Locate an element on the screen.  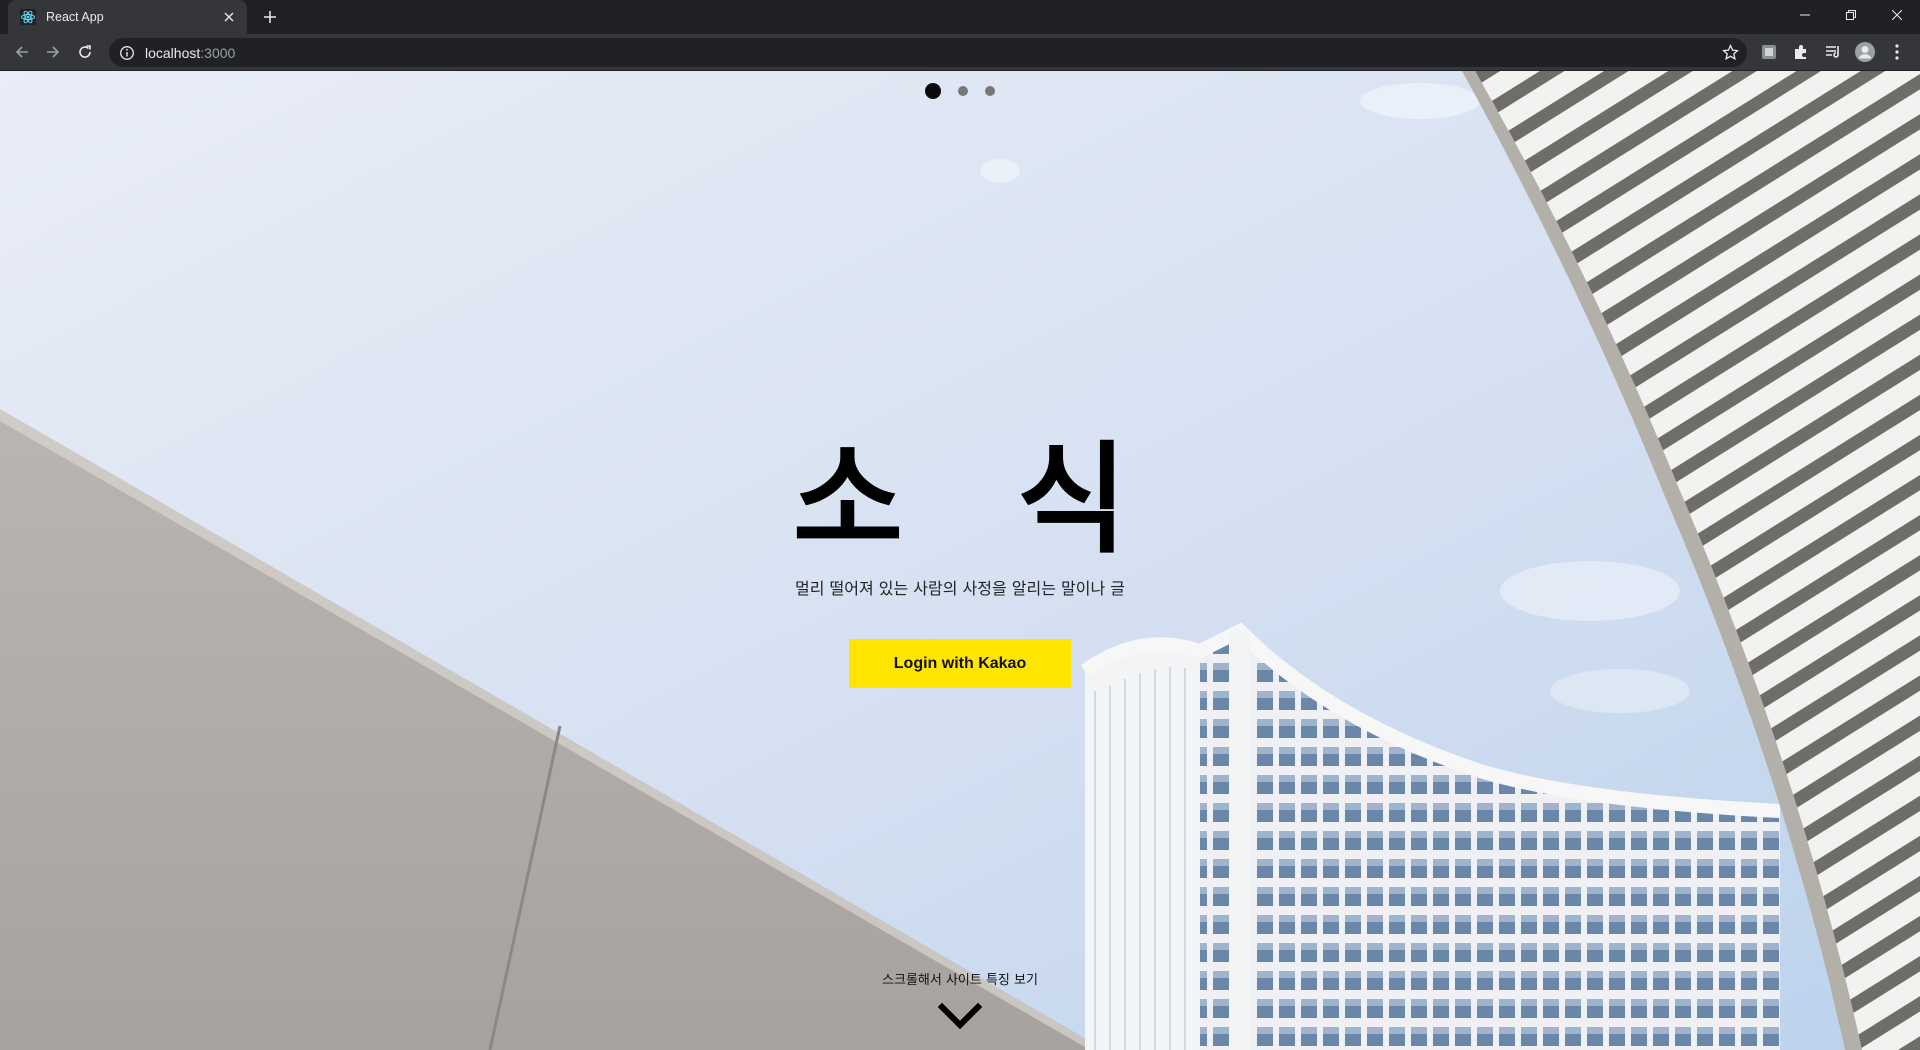
page-subtitle: 멀리 떨어져 있는 사람의 사정을 알리는 말이나 글 is located at coordinates (959, 588).